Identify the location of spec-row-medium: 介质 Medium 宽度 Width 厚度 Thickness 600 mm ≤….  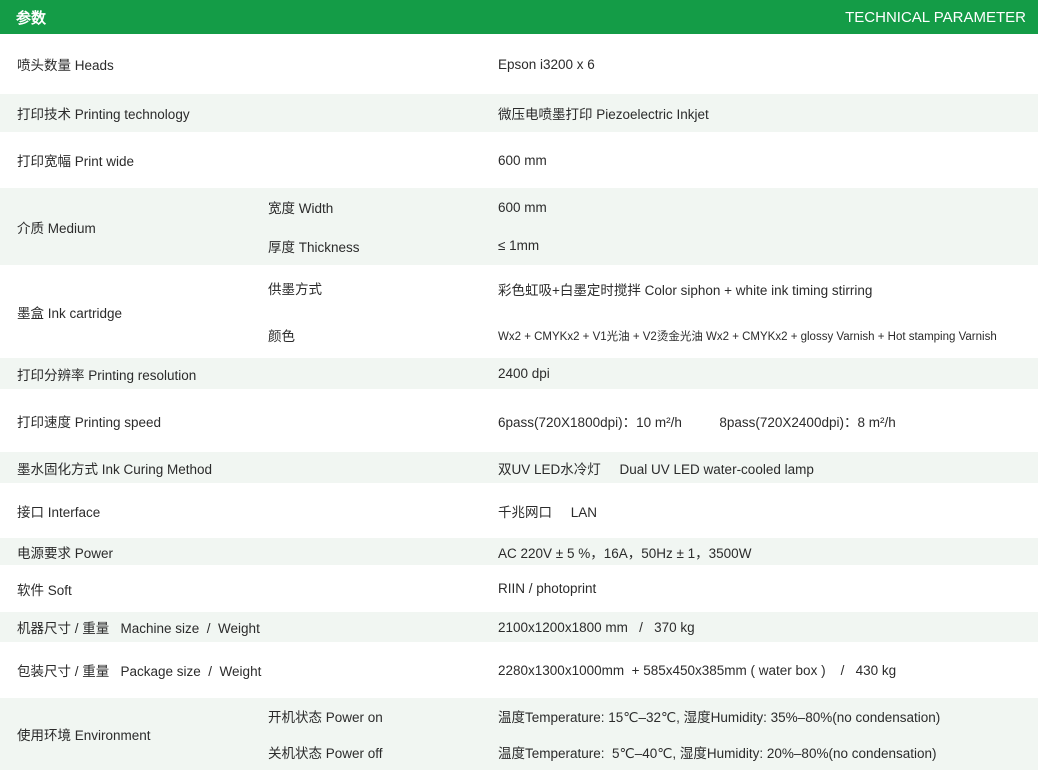
(519, 226).